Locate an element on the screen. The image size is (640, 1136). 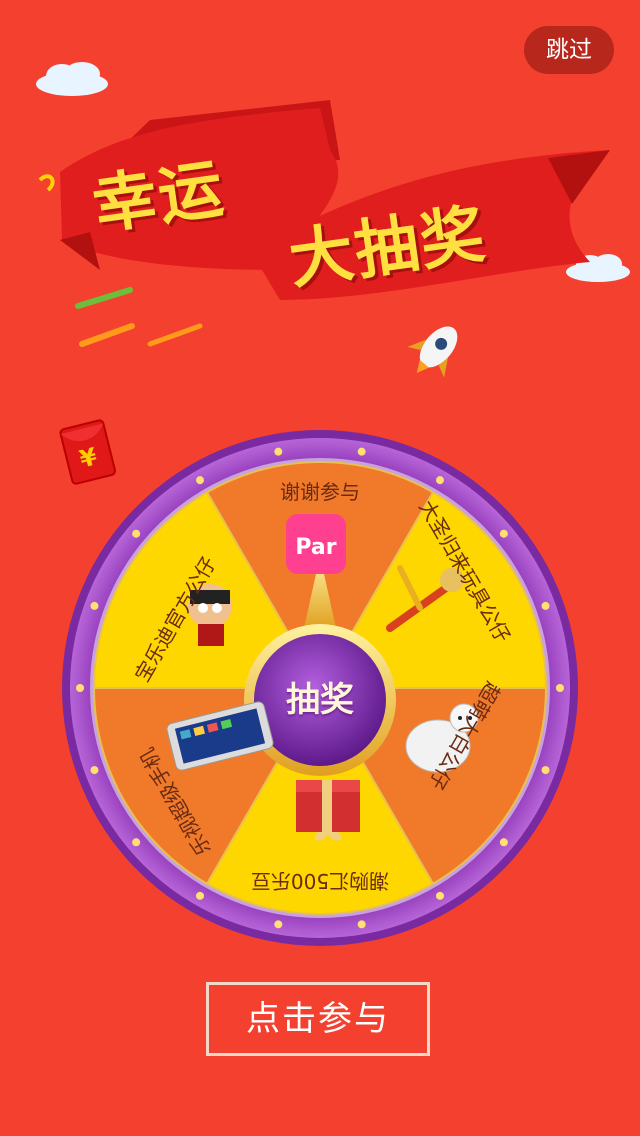
cloud-icon is located at coordinates (72, 79).